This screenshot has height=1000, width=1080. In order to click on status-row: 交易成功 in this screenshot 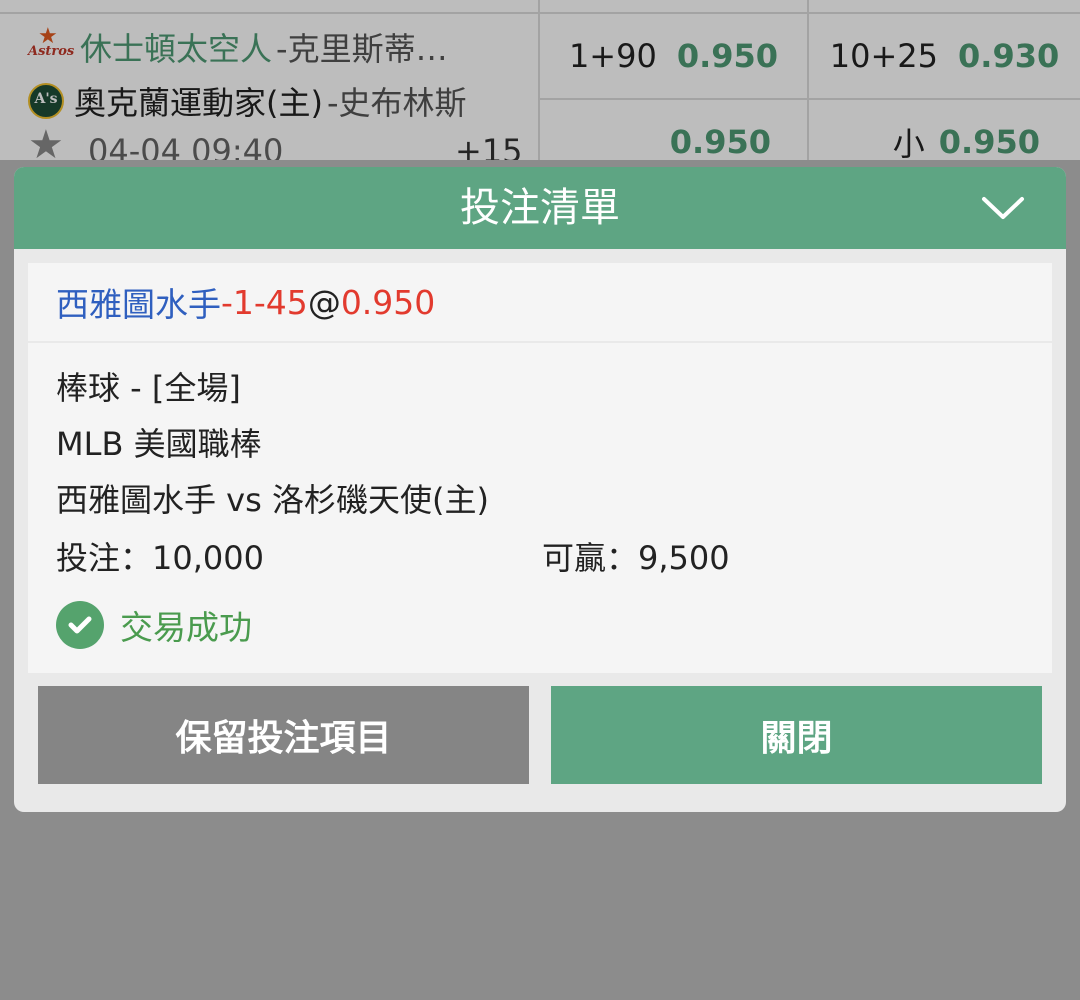, I will do `click(154, 625)`.